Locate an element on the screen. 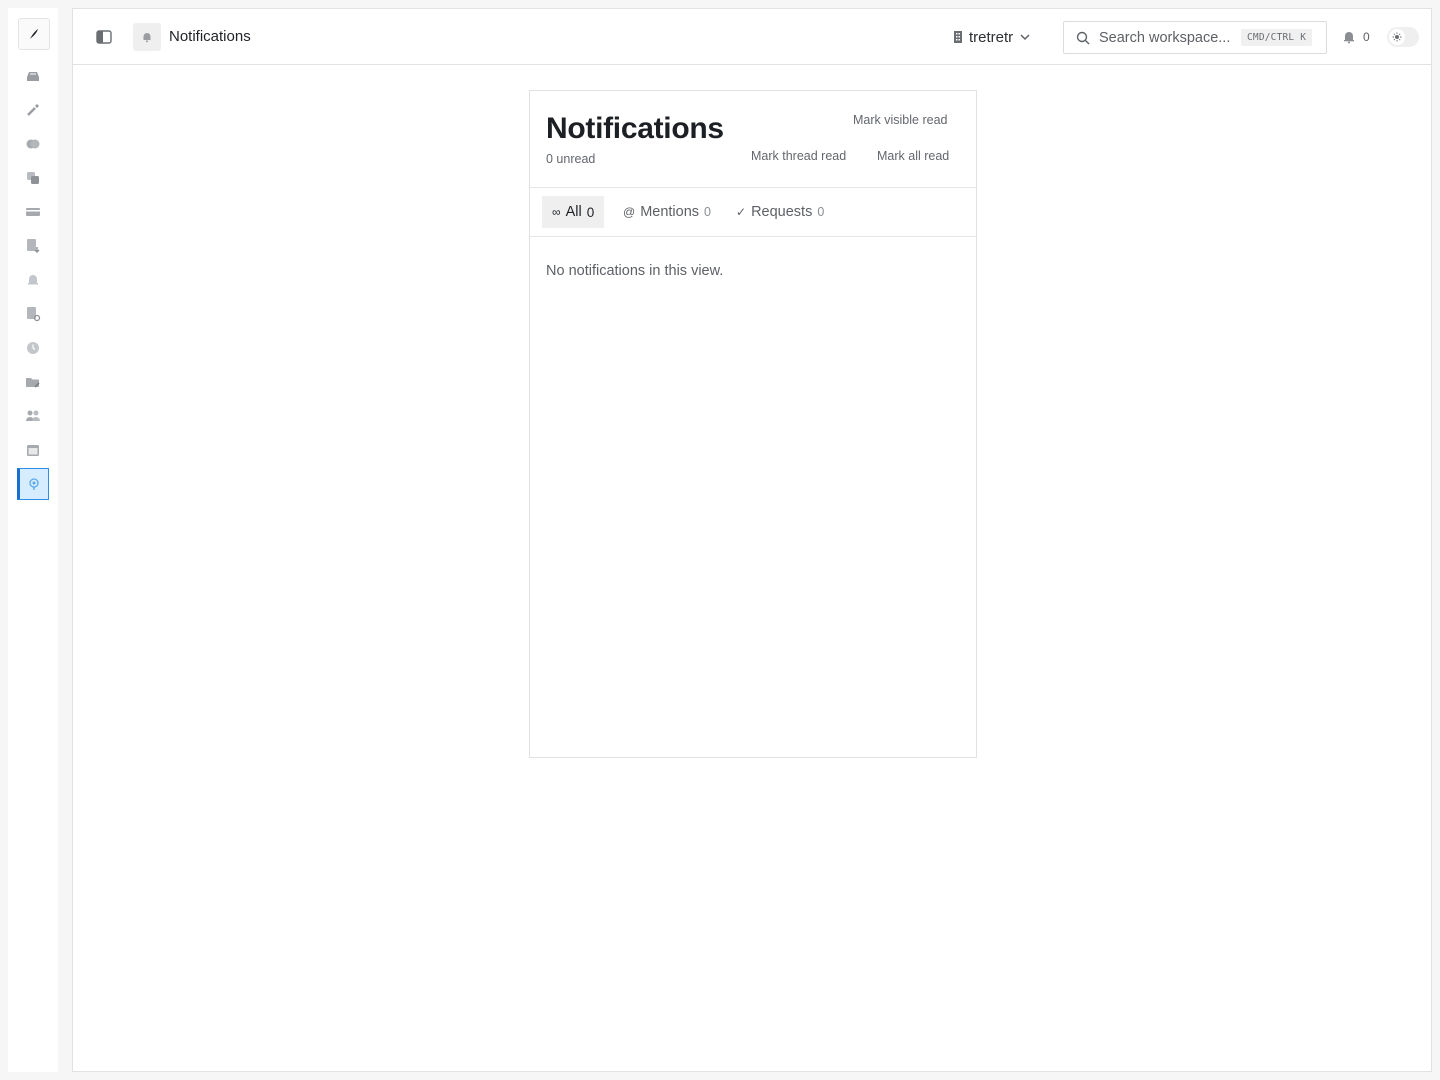 This screenshot has width=1440, height=1080. inbox-icon is located at coordinates (33, 76).